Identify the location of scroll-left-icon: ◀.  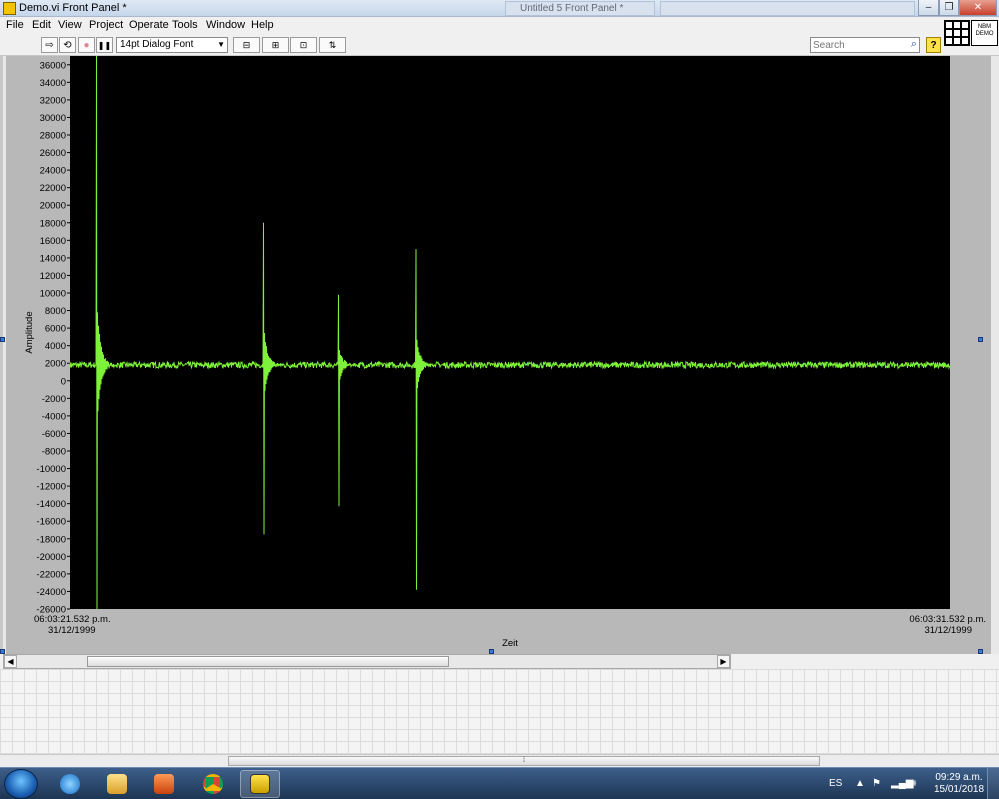
(10, 661).